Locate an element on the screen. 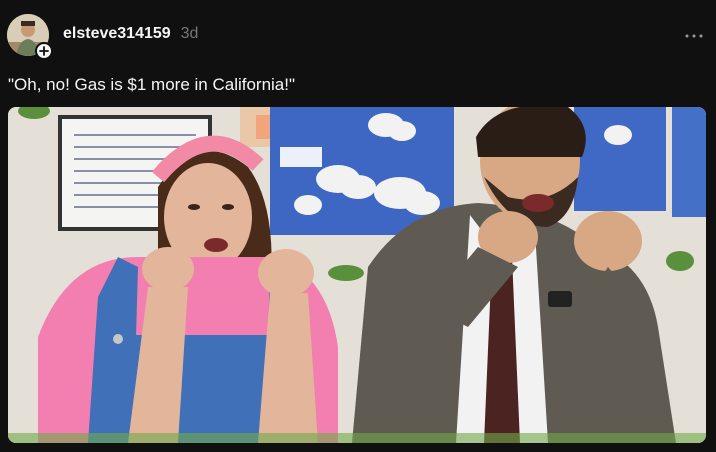 Image resolution: width=716 pixels, height=452 pixels. post-header: elsteve314159 3d is located at coordinates (130, 34).